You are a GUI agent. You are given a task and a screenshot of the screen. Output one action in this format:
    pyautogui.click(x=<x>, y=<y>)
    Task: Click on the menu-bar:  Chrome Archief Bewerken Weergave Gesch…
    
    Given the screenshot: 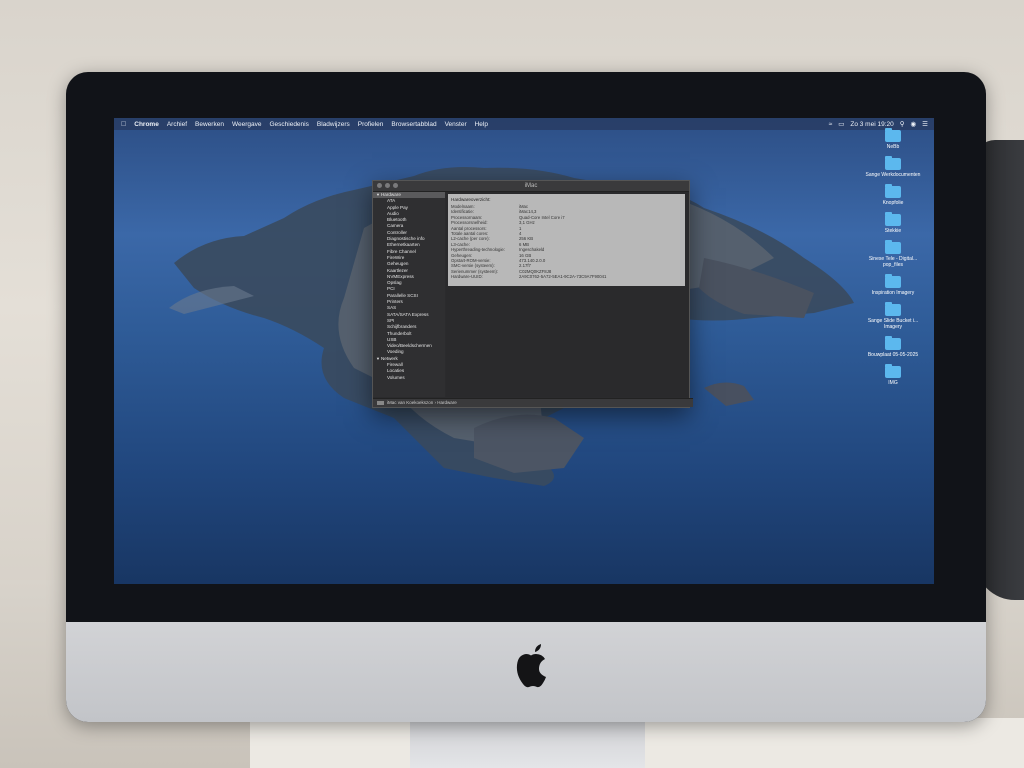 What is the action you would take?
    pyautogui.click(x=524, y=124)
    